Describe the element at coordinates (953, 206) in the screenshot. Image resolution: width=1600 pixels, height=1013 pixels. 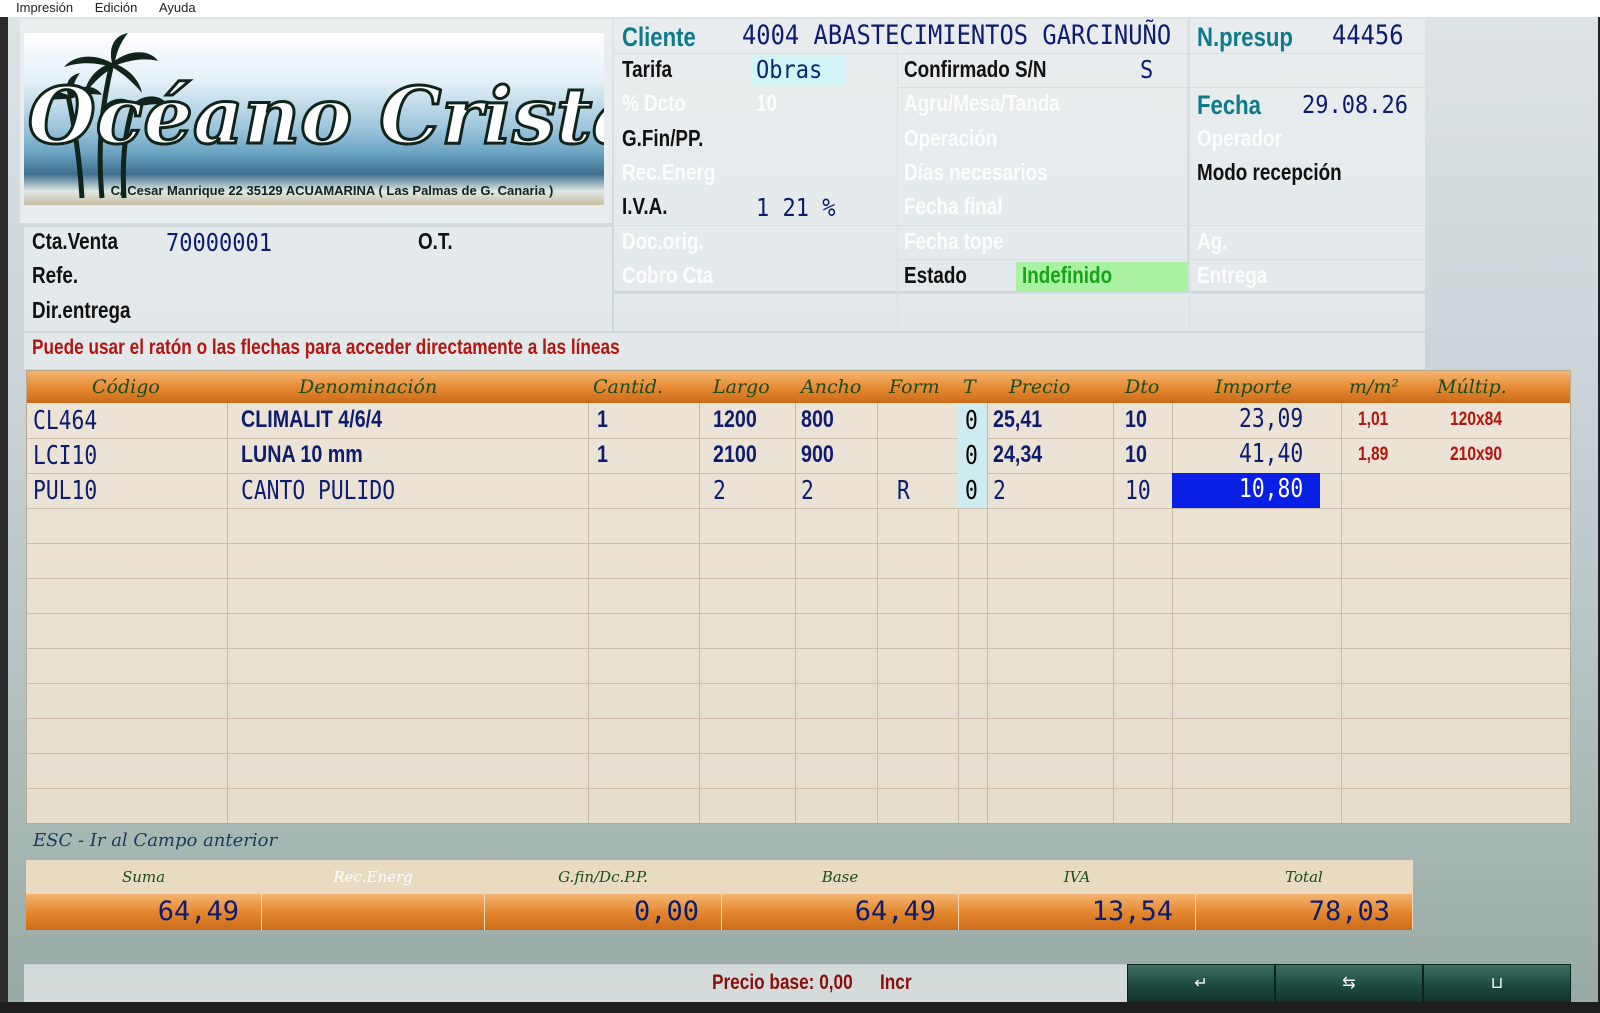
I see `fechafinal-label: Fecha final` at that location.